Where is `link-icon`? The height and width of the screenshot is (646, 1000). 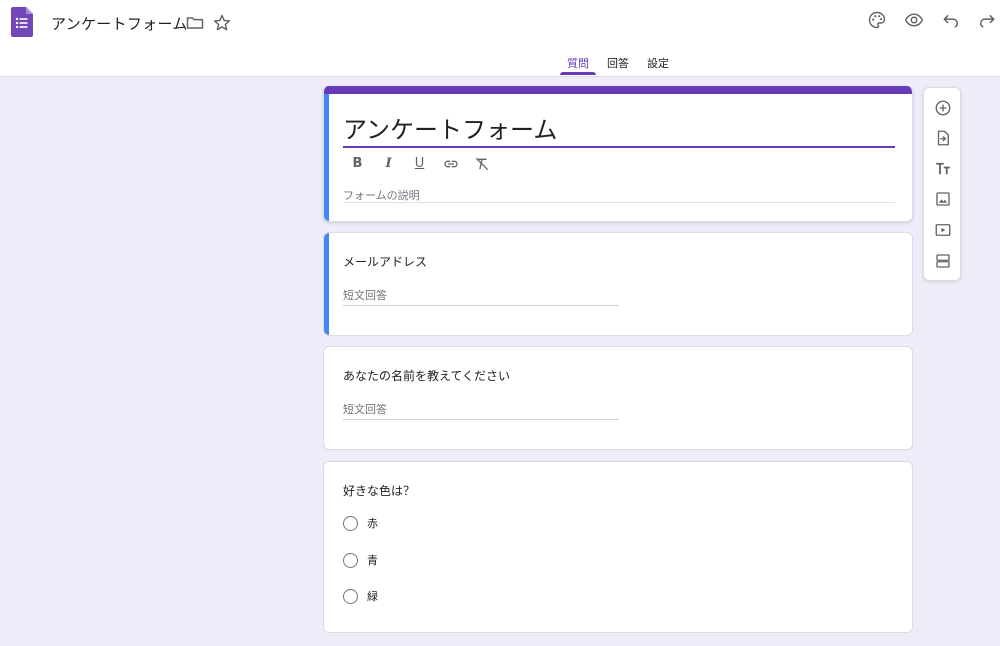 link-icon is located at coordinates (450, 163).